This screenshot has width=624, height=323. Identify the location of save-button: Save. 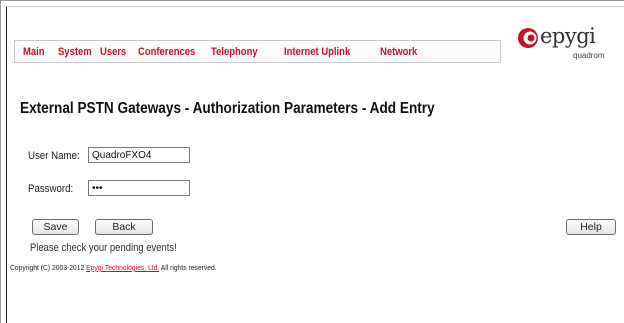
(55, 227).